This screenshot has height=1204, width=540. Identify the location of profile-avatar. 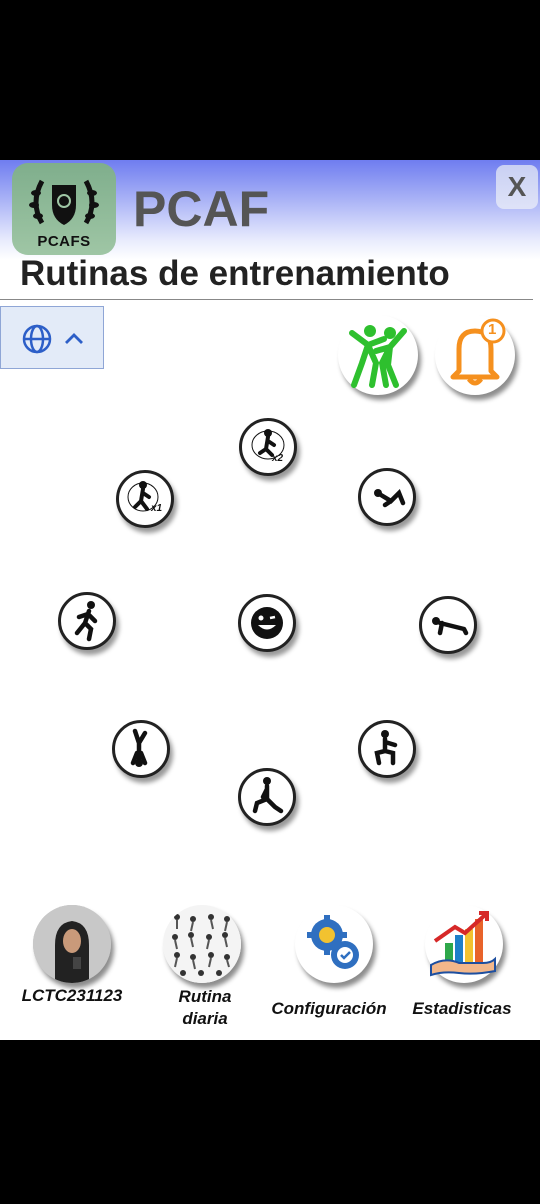
(72, 944).